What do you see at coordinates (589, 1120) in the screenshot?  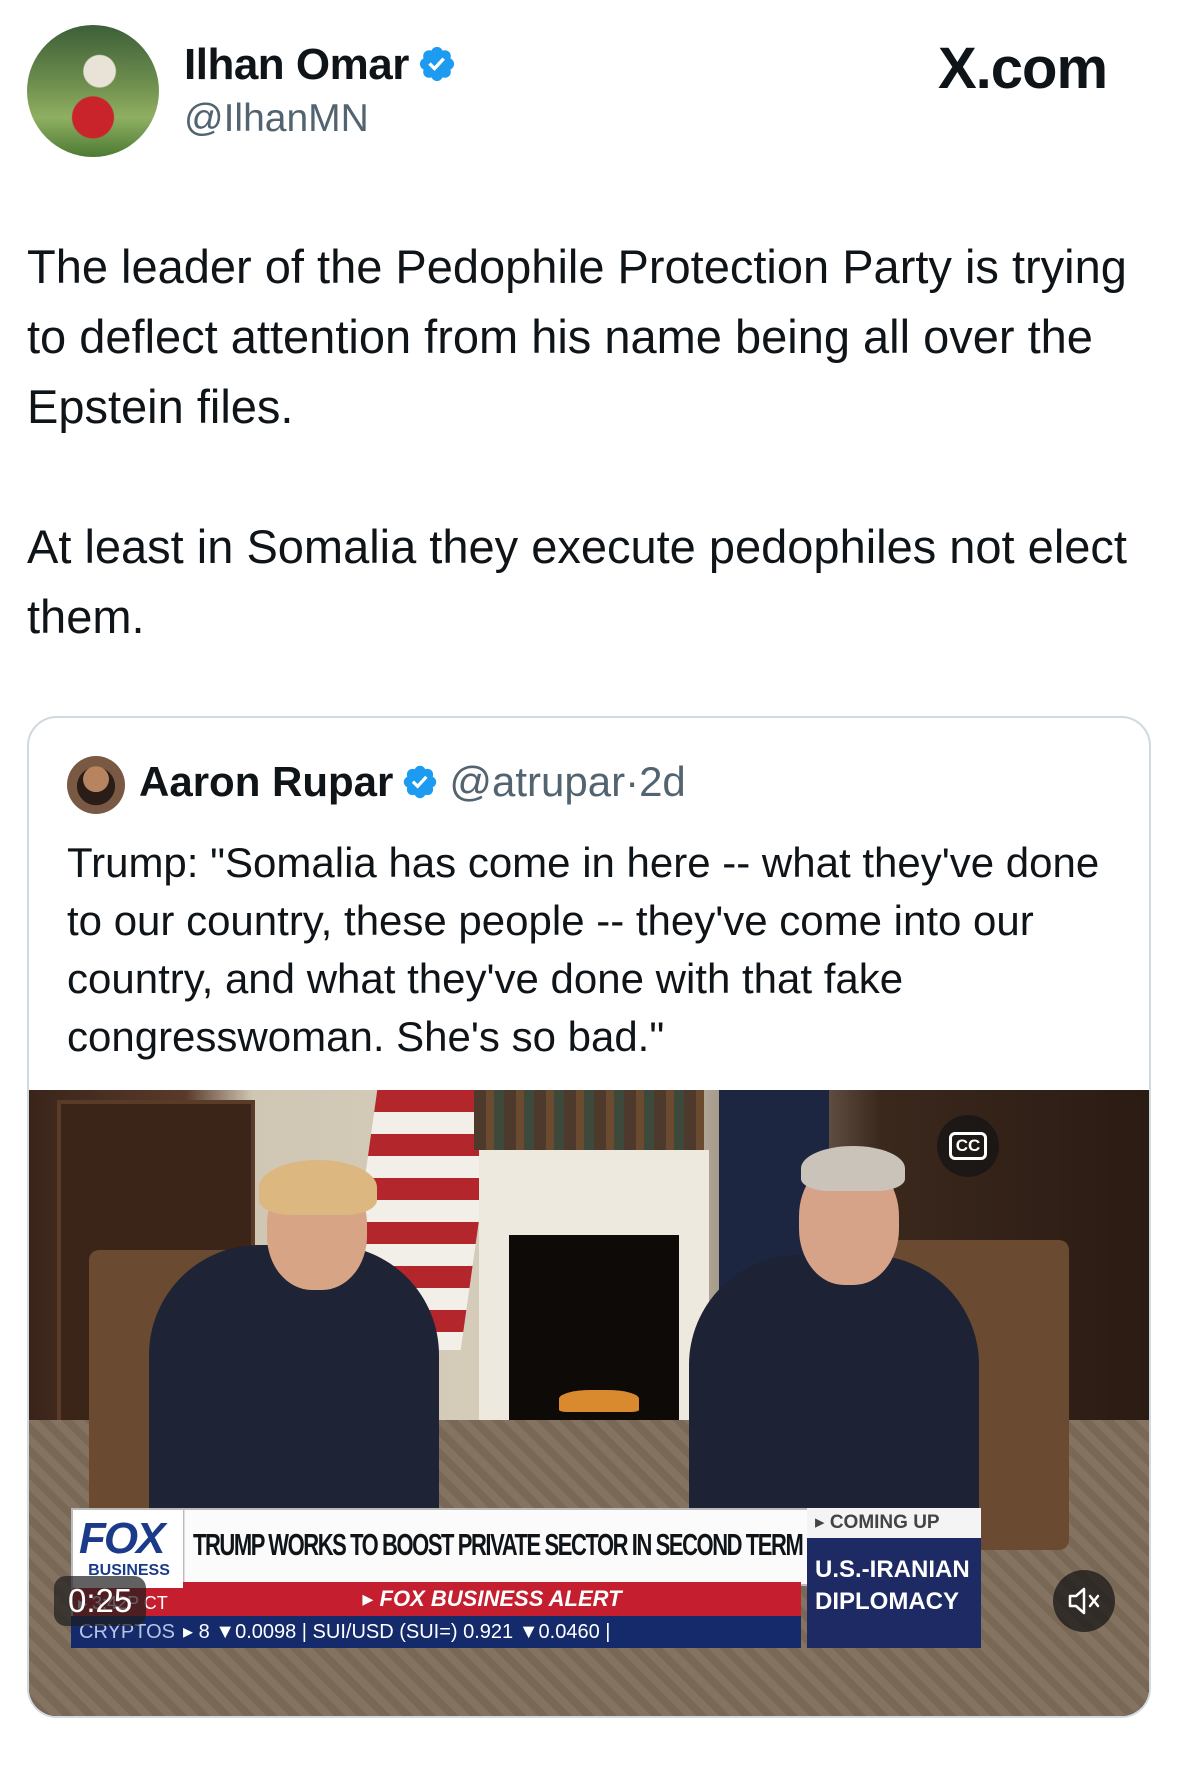 I see `video-scene-books` at bounding box center [589, 1120].